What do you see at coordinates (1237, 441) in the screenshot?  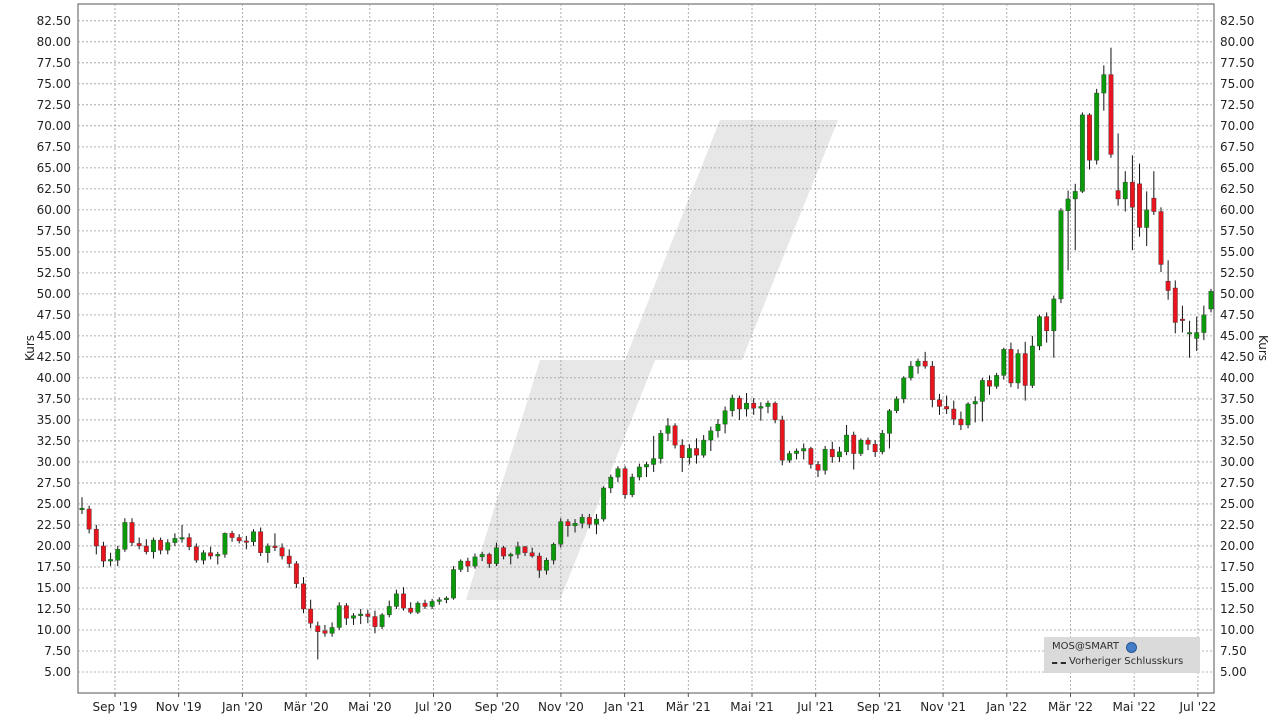 I see `y-tick-label-right: 32.50` at bounding box center [1237, 441].